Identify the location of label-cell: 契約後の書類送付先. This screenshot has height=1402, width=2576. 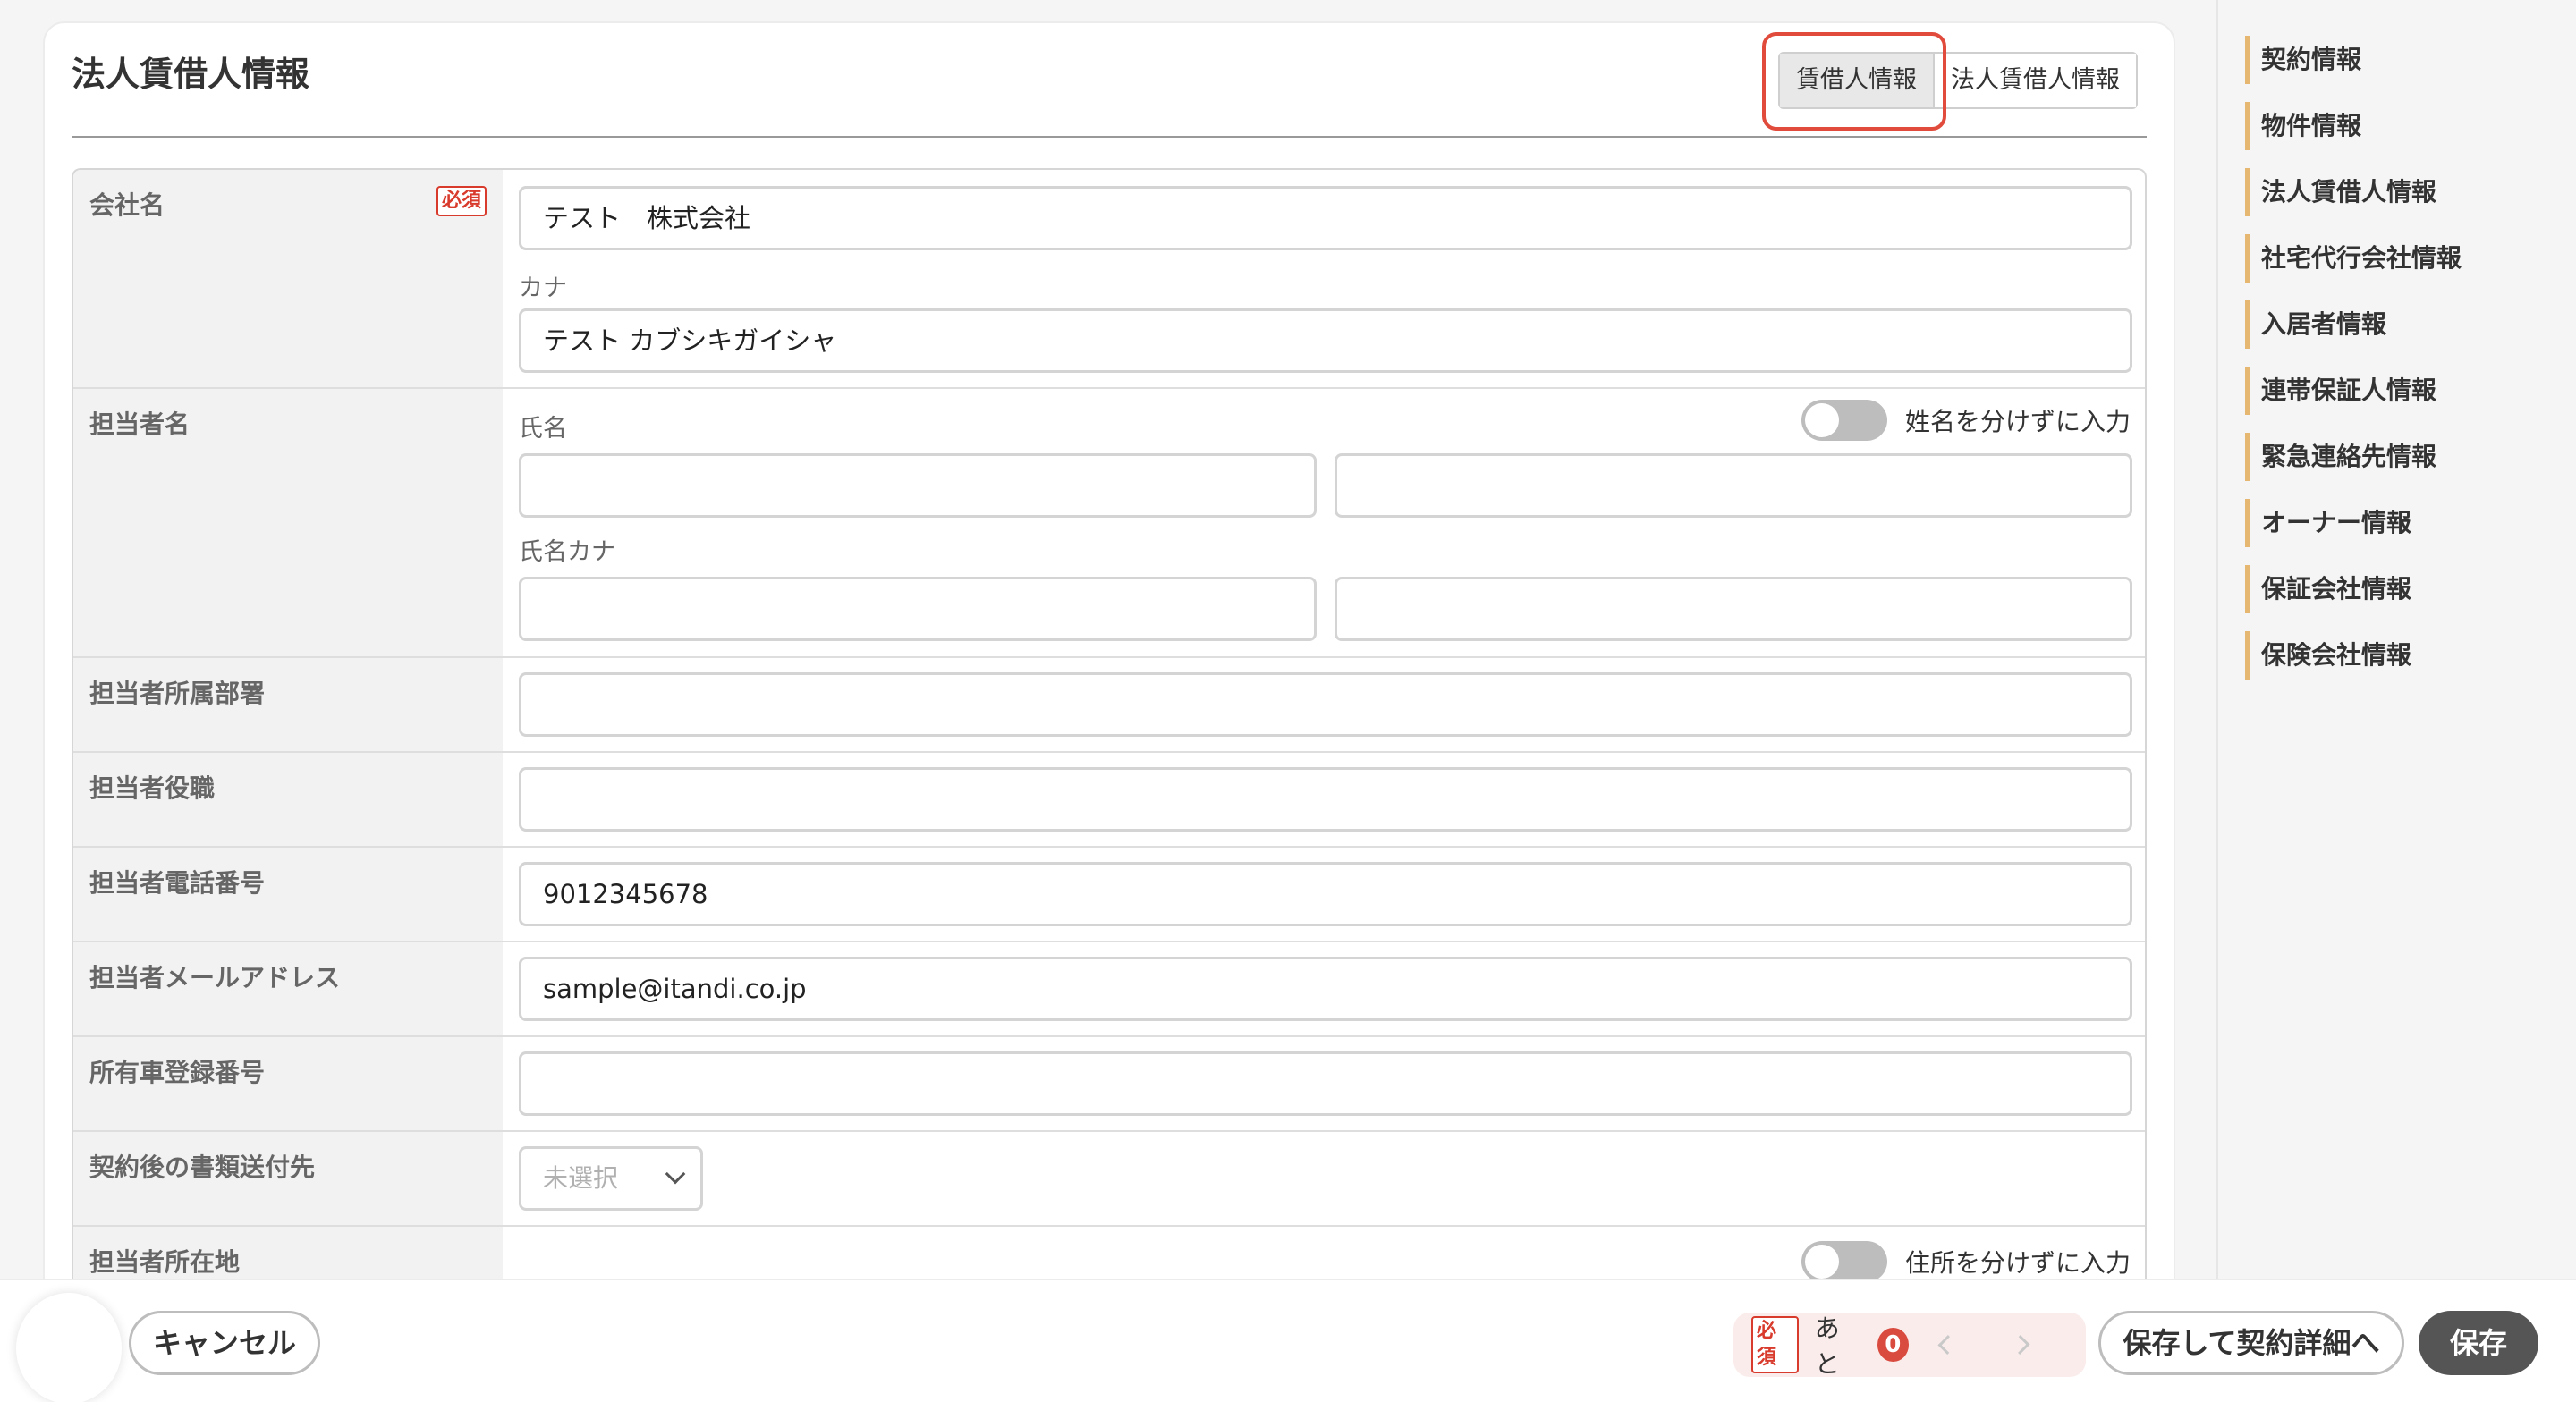
(288, 1178).